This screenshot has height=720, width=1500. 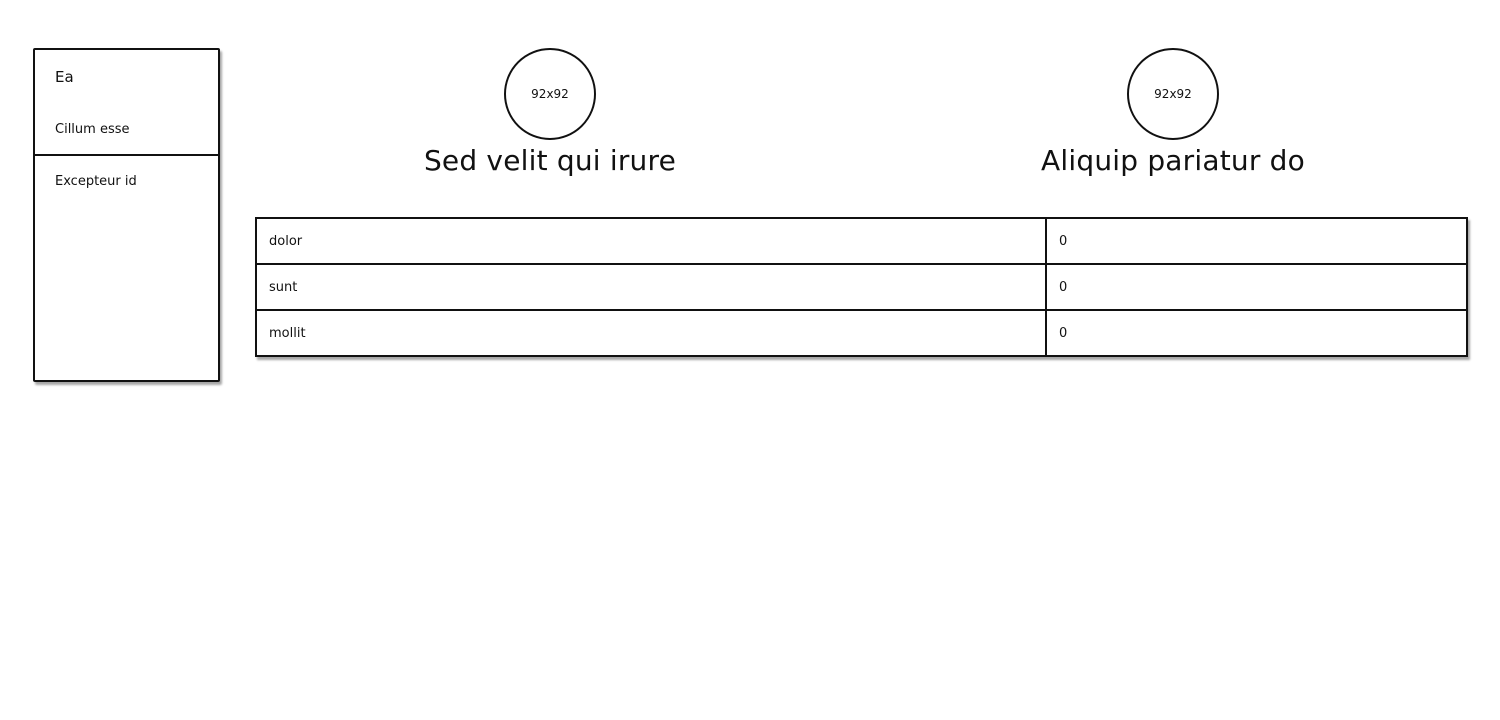 I want to click on profile-card-2: 92x92 Aliquip pariatur do, so click(x=1173, y=112).